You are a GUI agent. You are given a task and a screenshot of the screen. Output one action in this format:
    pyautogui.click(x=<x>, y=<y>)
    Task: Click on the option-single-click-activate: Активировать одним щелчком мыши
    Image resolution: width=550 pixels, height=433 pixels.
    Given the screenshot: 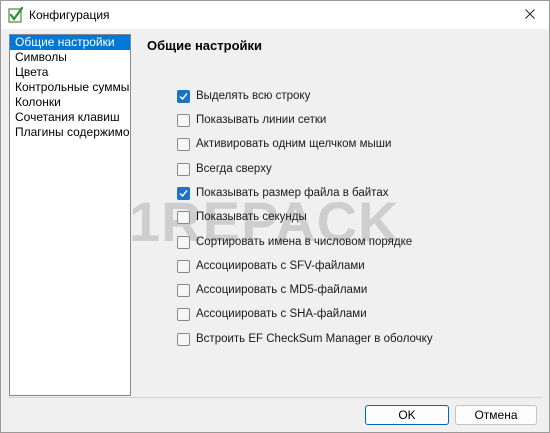 What is the action you would take?
    pyautogui.click(x=284, y=144)
    